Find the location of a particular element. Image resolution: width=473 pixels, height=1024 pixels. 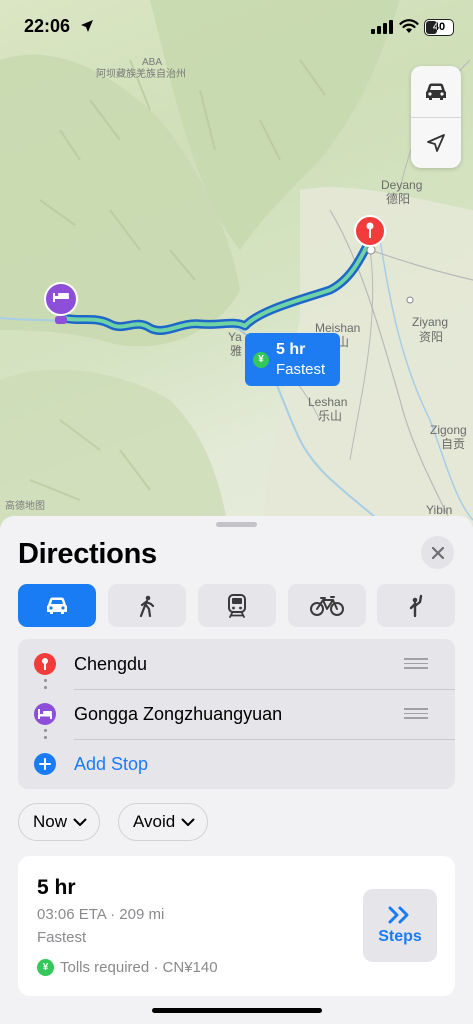

route-tolls: ¥ Tolls required · CN¥140 is located at coordinates (127, 967).